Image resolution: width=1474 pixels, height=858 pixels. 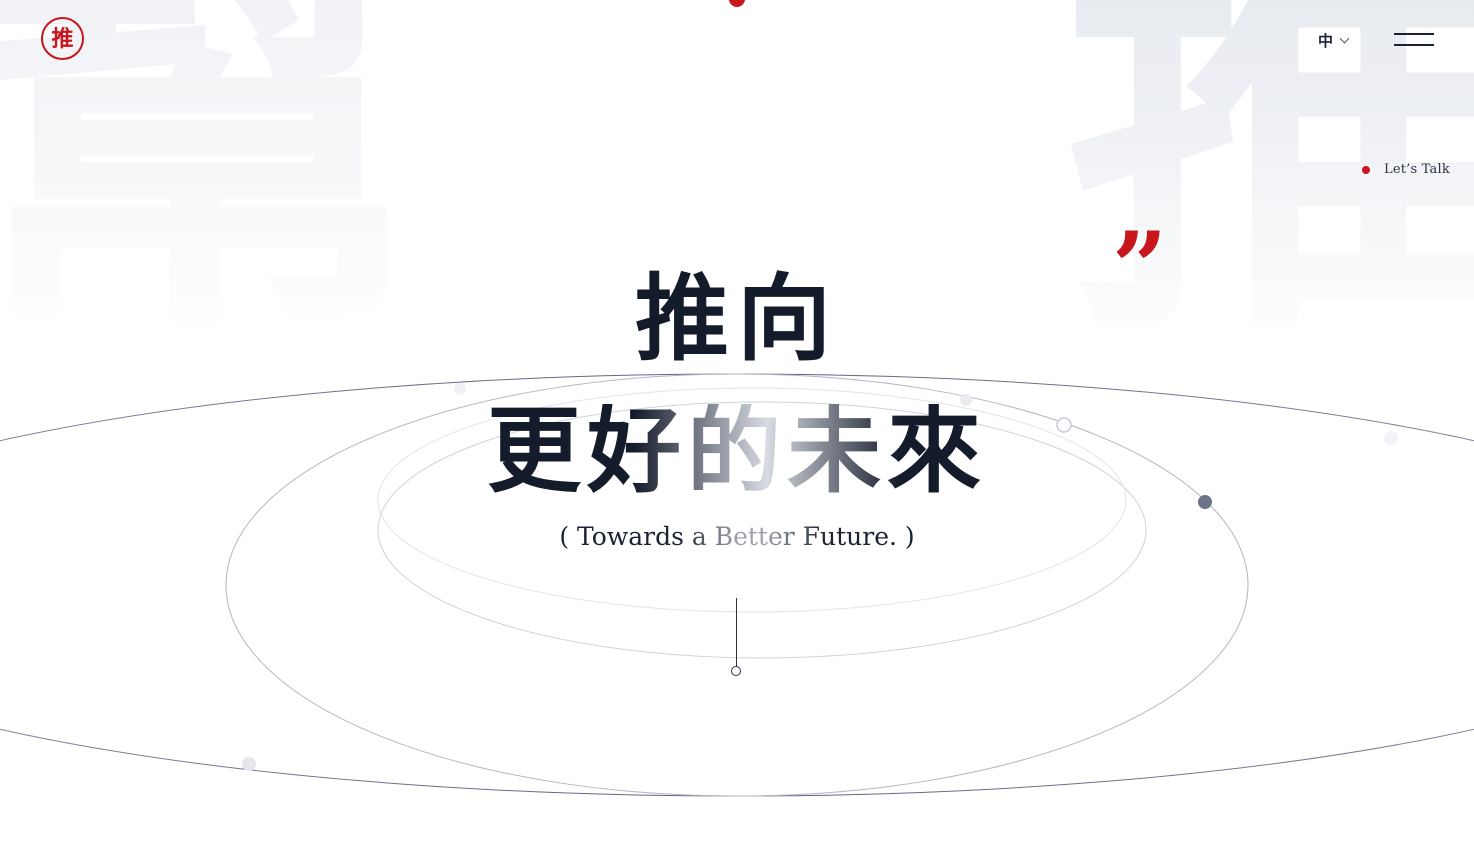 I want to click on hero-title-line1: 推向, so click(x=736, y=319).